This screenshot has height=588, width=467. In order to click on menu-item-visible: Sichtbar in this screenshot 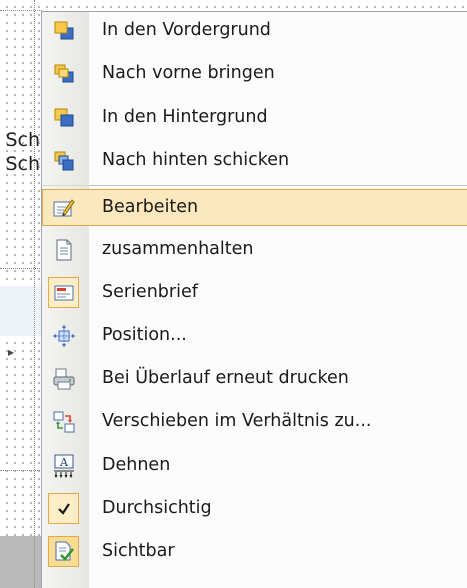, I will do `click(254, 551)`.